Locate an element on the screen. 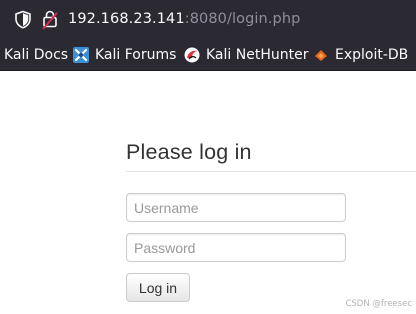  url-path: :8080/login.php is located at coordinates (242, 19).